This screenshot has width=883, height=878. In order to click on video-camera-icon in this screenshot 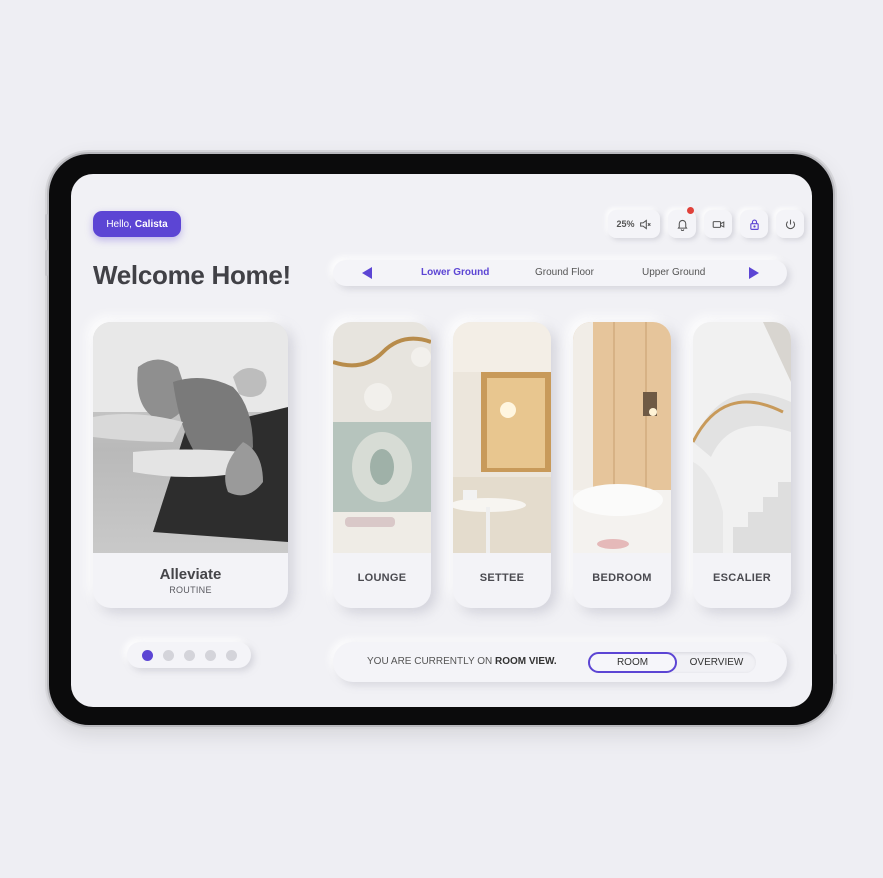, I will do `click(718, 224)`.